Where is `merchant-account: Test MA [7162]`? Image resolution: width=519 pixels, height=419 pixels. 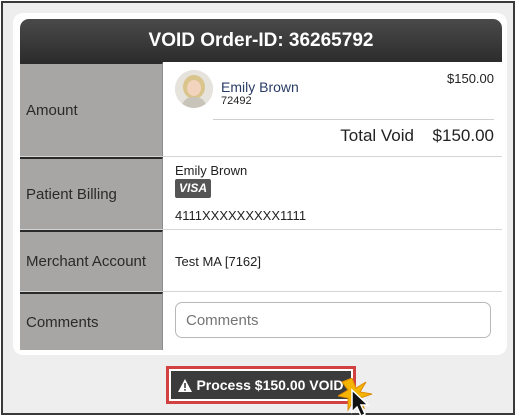
merchant-account: Test MA [7162] is located at coordinates (218, 261).